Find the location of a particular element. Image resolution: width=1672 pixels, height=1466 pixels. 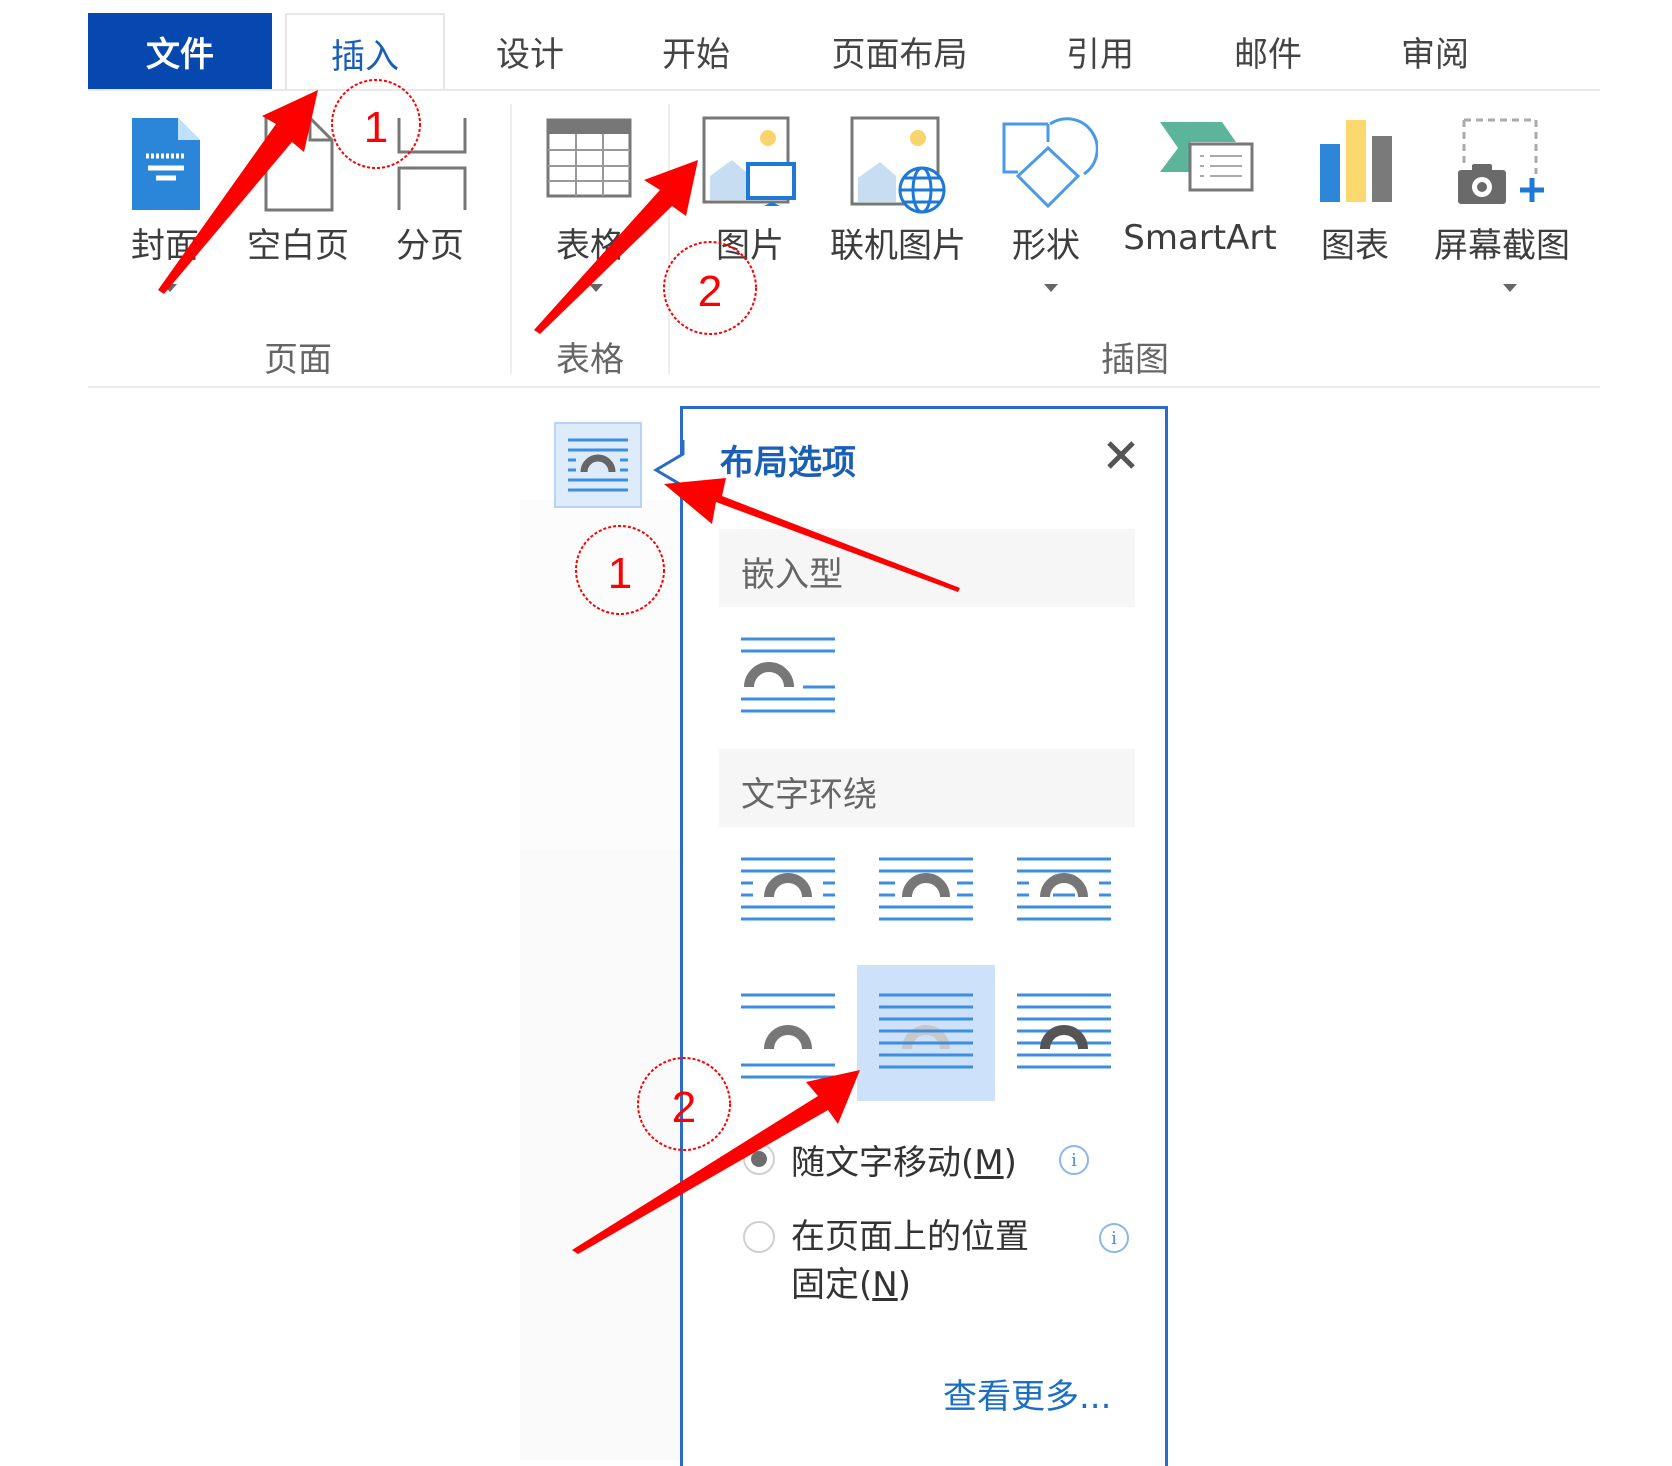

tab-references: 引用 is located at coordinates (1100, 51).